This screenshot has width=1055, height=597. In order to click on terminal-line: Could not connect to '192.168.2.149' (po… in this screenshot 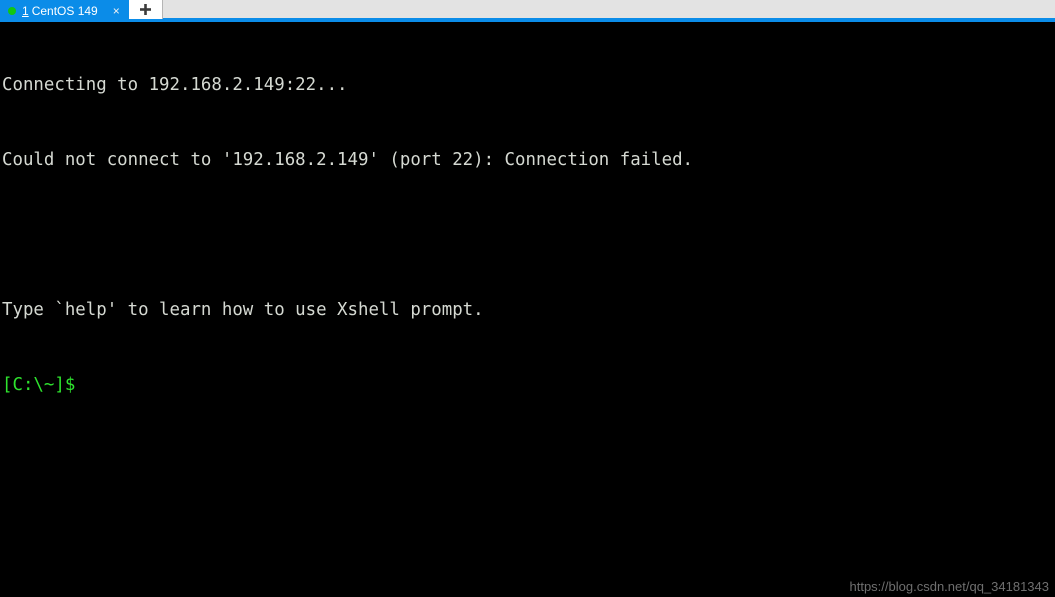, I will do `click(348, 160)`.